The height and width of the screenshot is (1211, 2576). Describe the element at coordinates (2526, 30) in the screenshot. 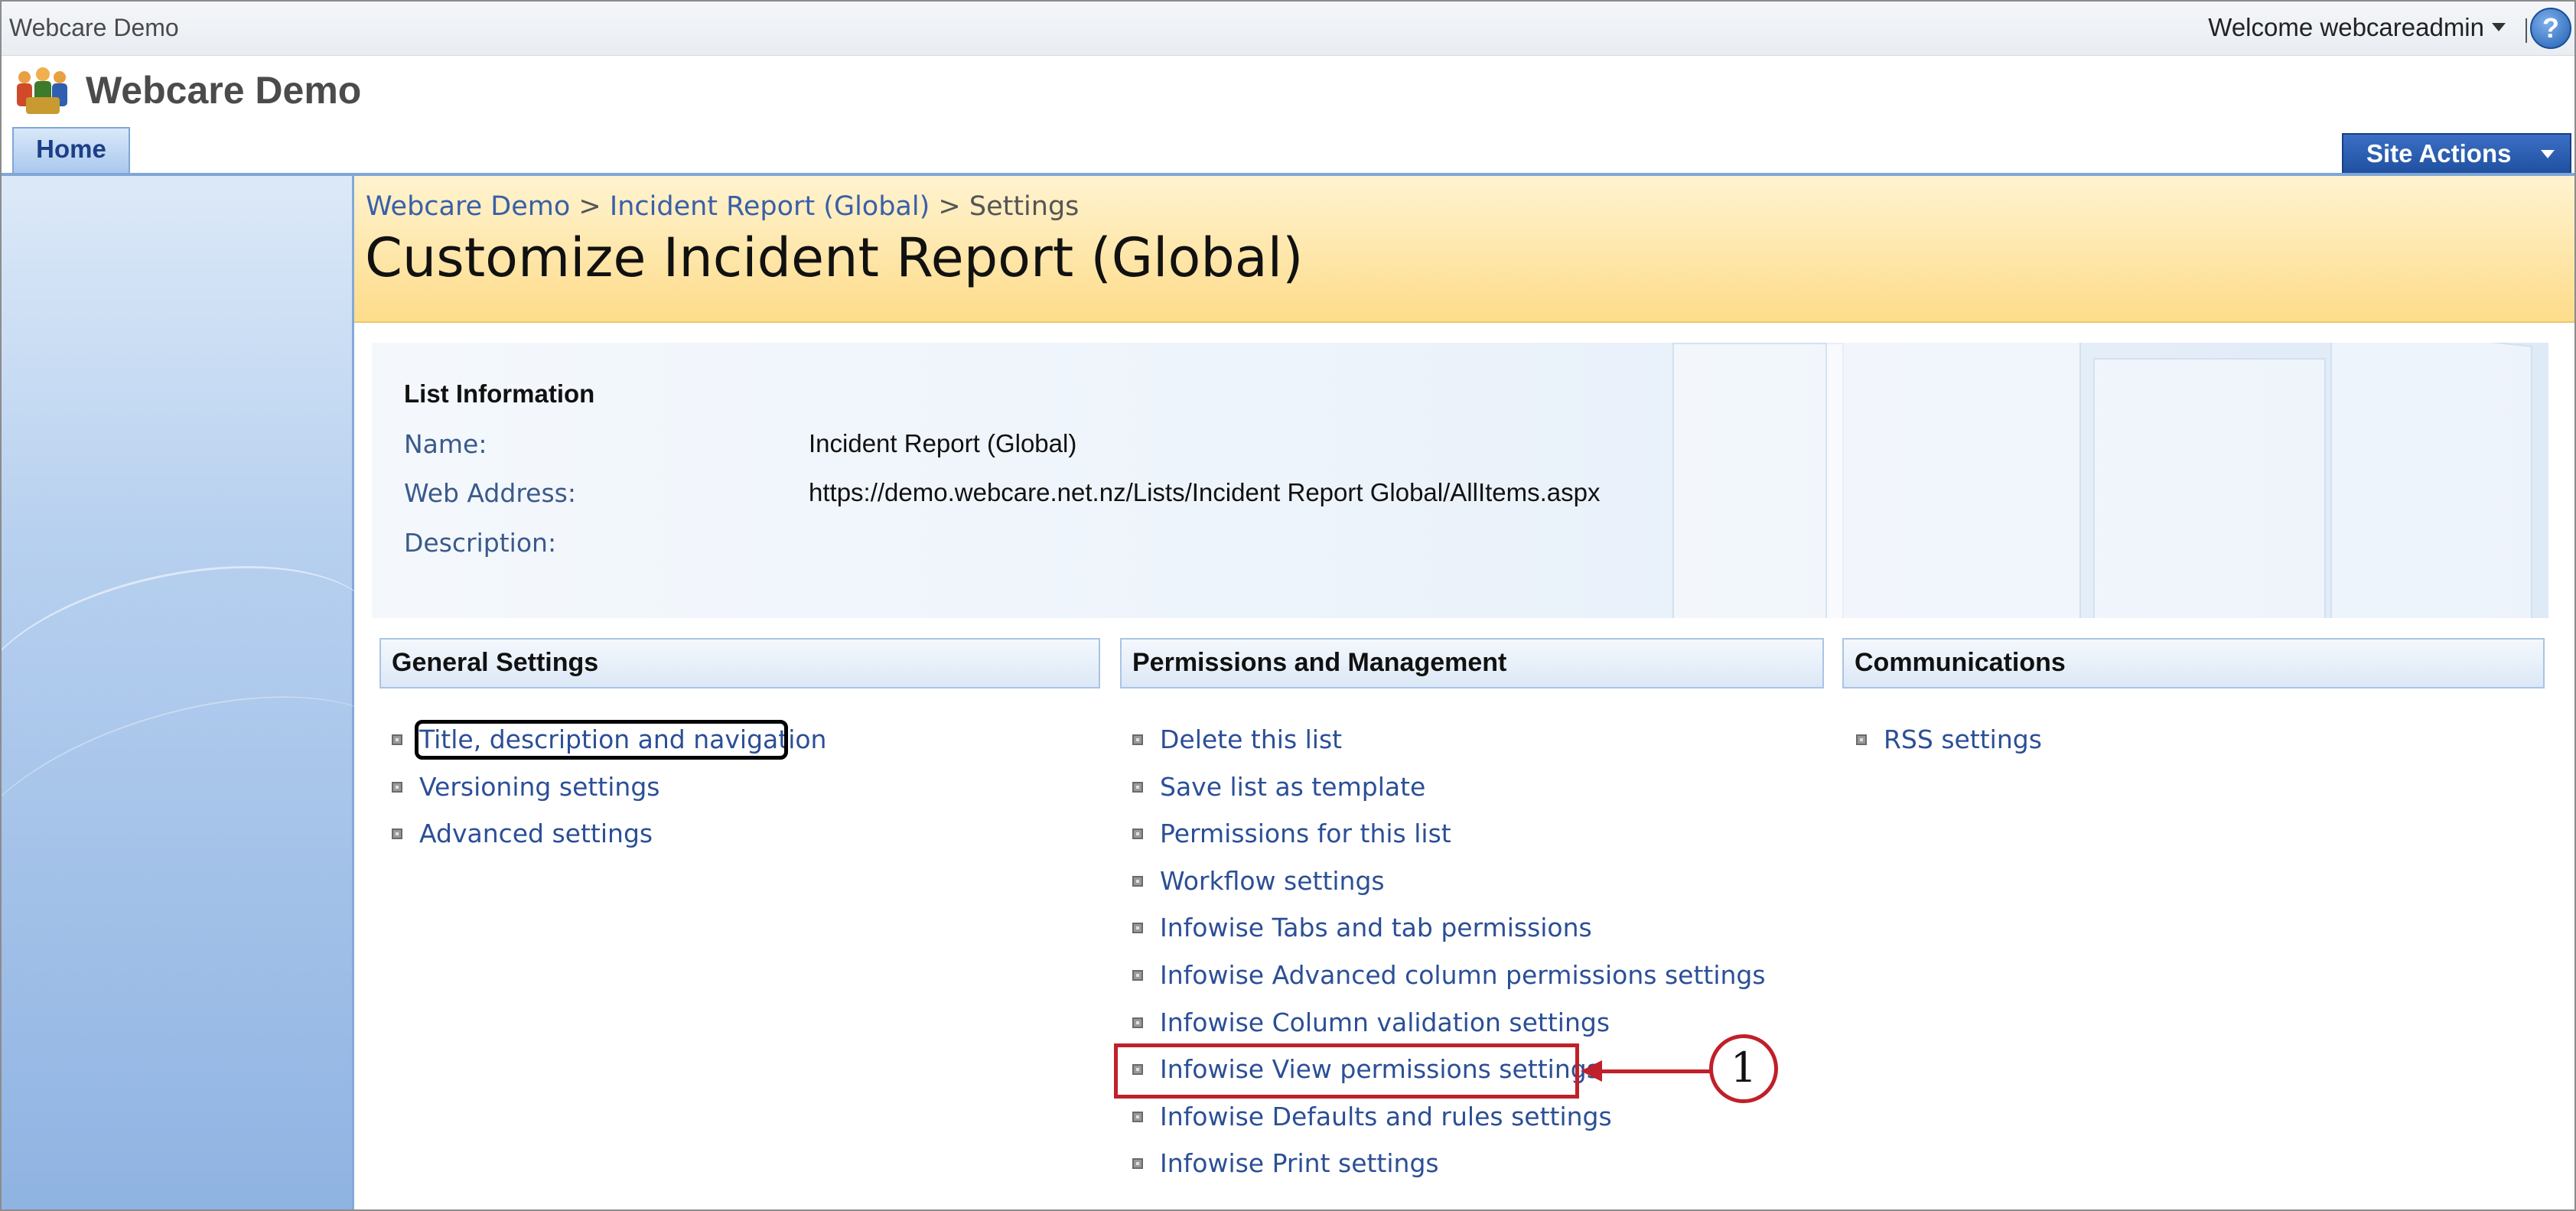

I see `divider` at that location.